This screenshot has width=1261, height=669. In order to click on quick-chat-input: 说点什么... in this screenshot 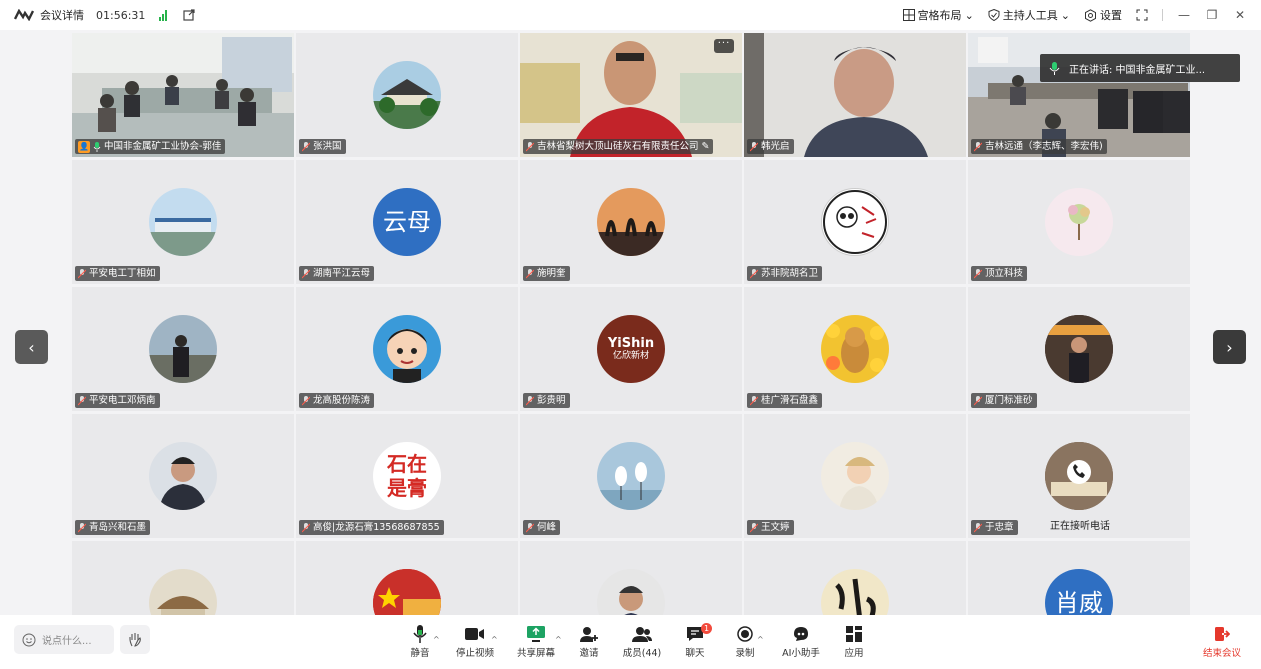, I will do `click(64, 639)`.